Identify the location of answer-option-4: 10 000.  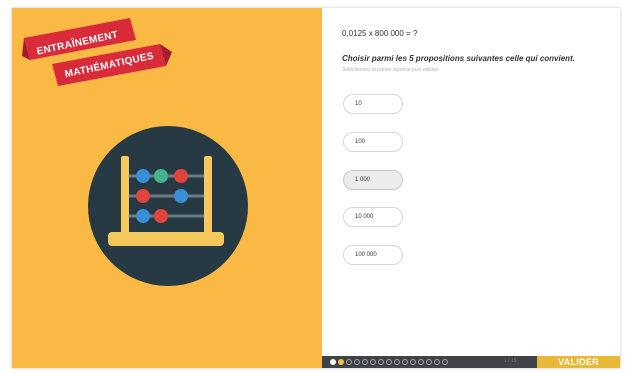
(373, 217).